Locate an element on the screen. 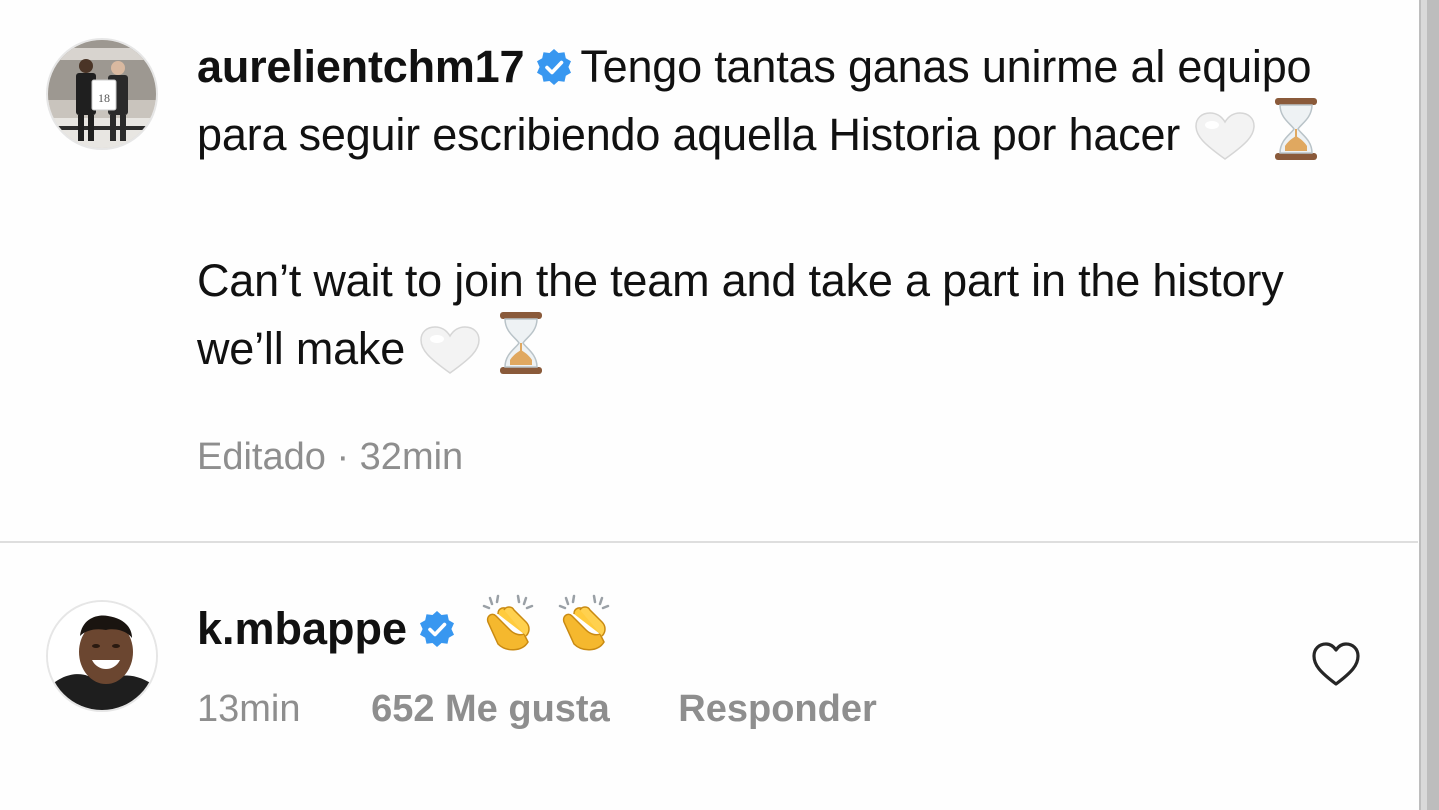 Image resolution: width=1439 pixels, height=810 pixels. caption-time: 32min is located at coordinates (412, 457).